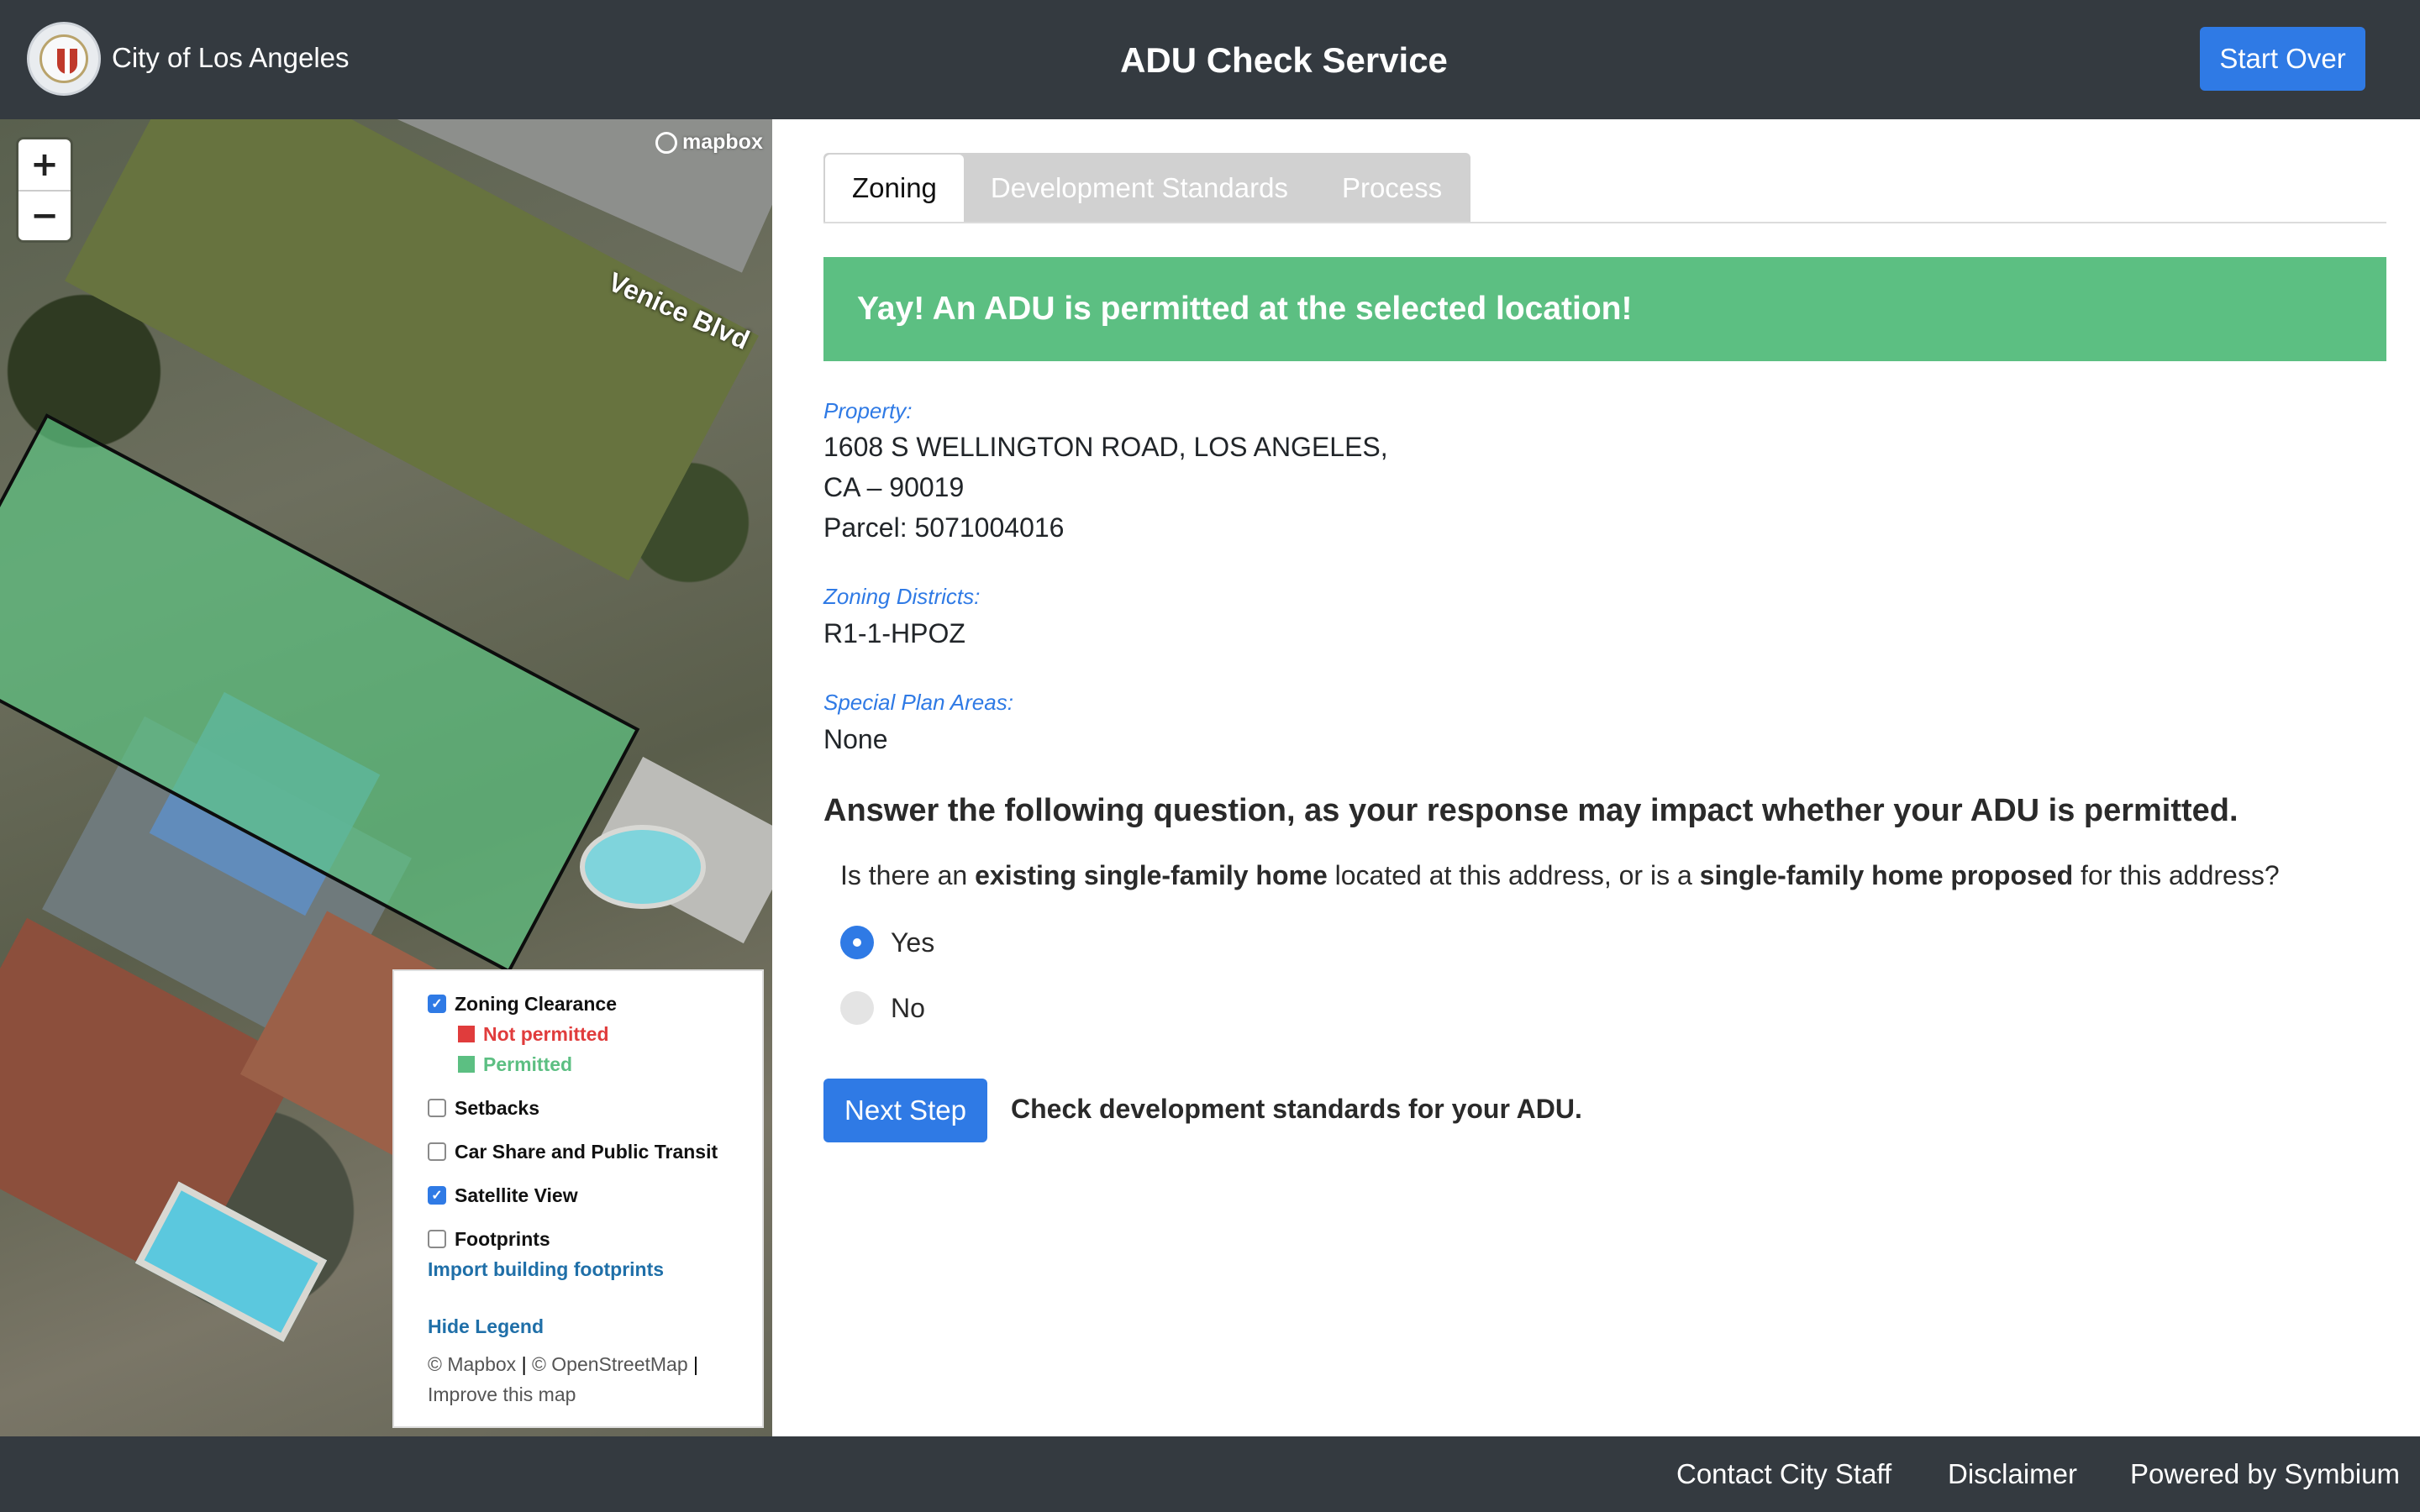  I want to click on app-title: ADU Check Service, so click(1284, 60).